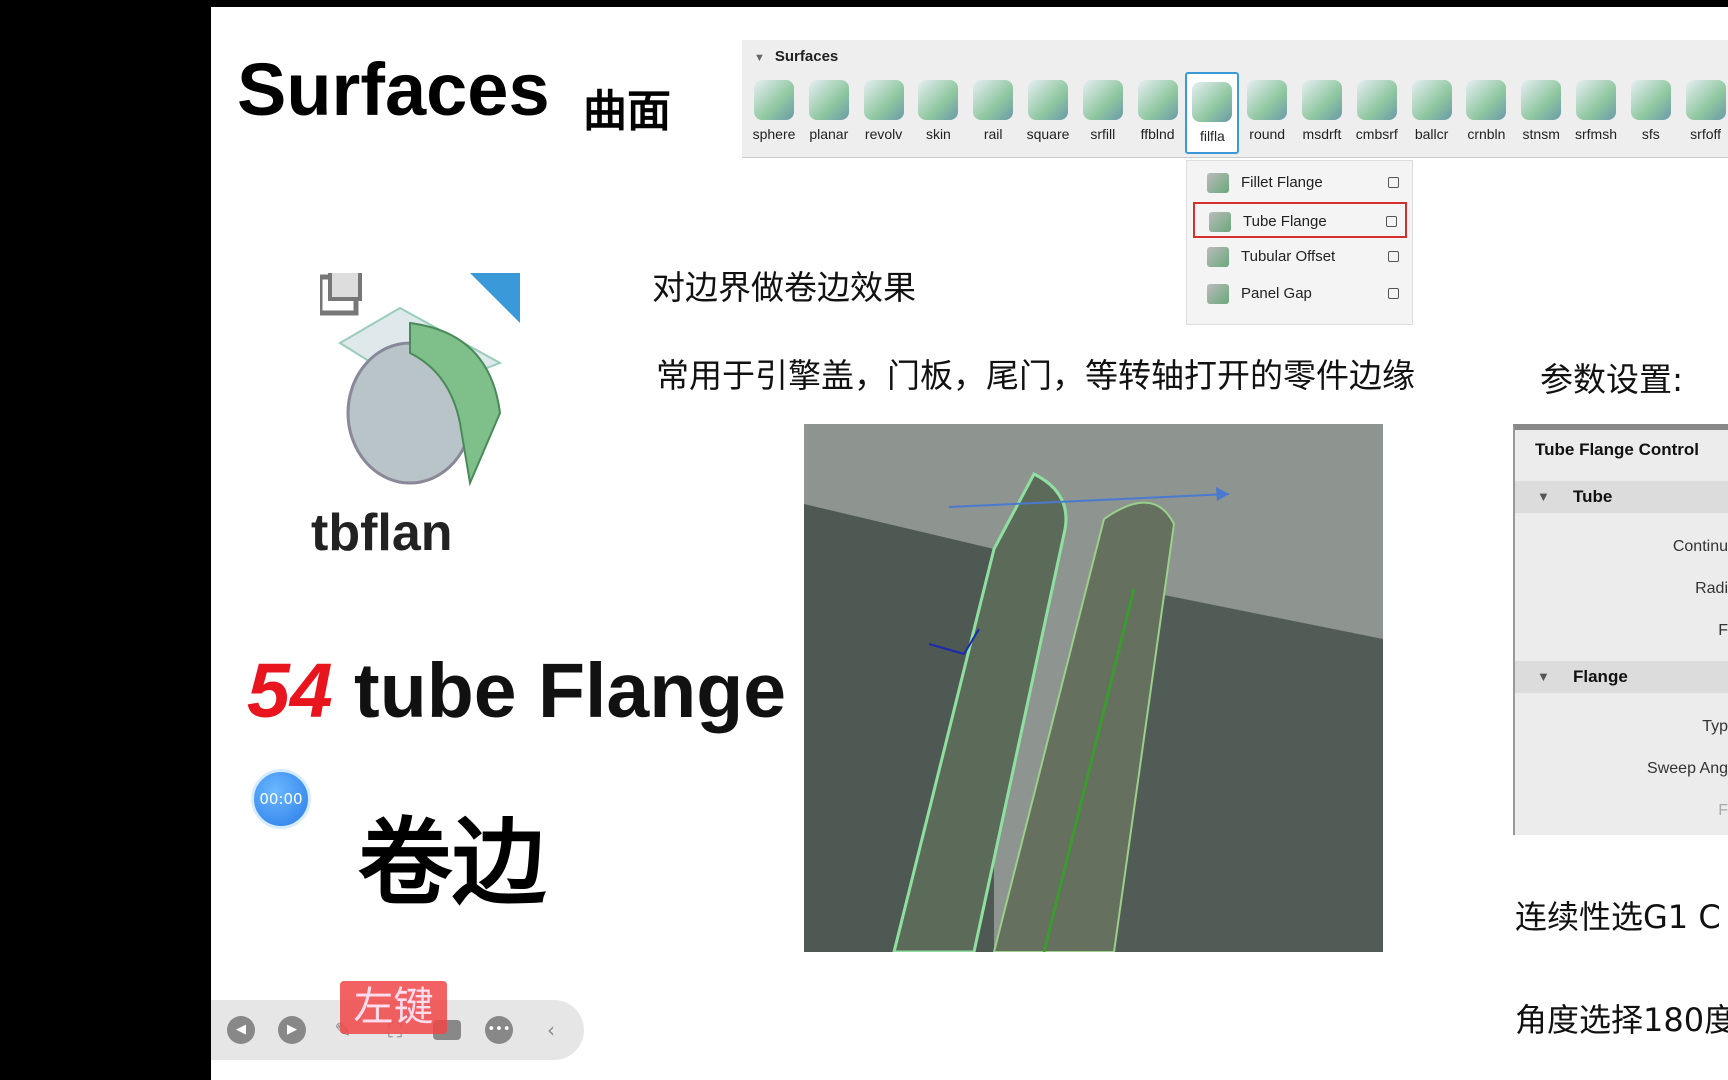  I want to click on tool-label: srfoff, so click(1706, 134).